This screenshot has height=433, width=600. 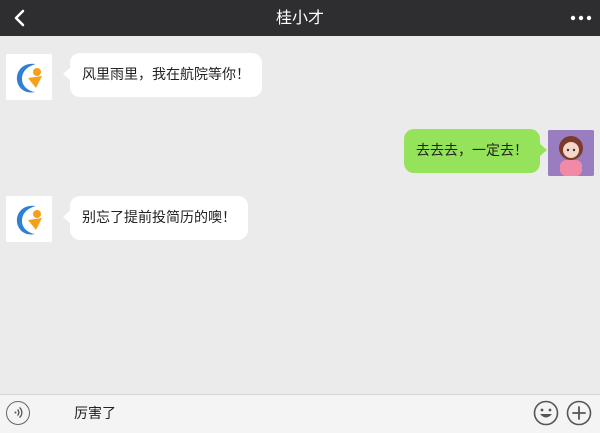 I want to click on emoji-icon, so click(x=546, y=413).